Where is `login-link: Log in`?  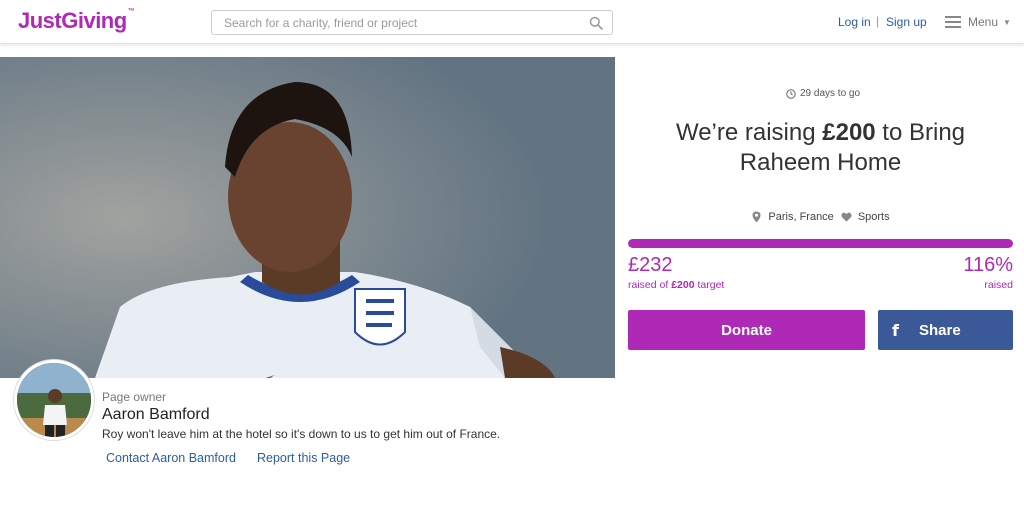
login-link: Log in is located at coordinates (854, 22).